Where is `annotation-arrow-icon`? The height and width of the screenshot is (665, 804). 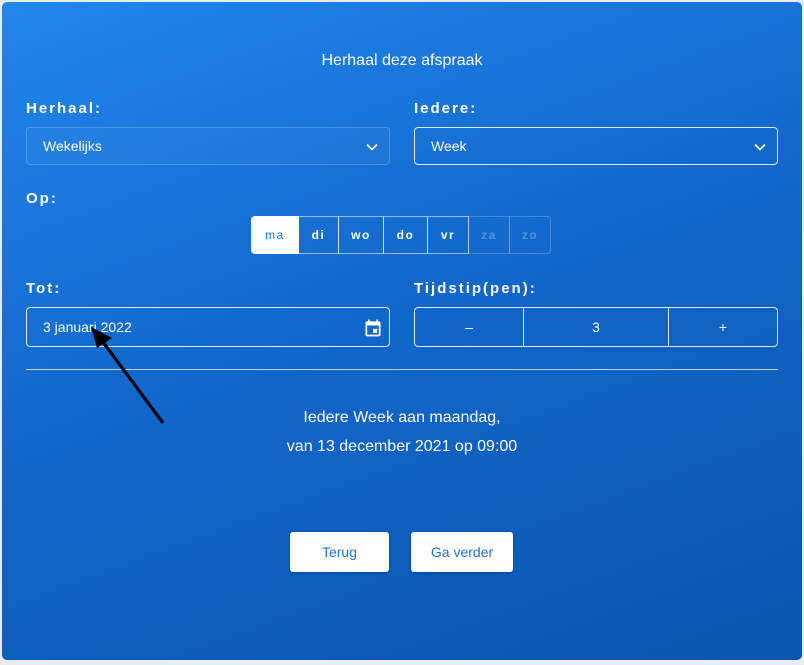 annotation-arrow-icon is located at coordinates (128, 375).